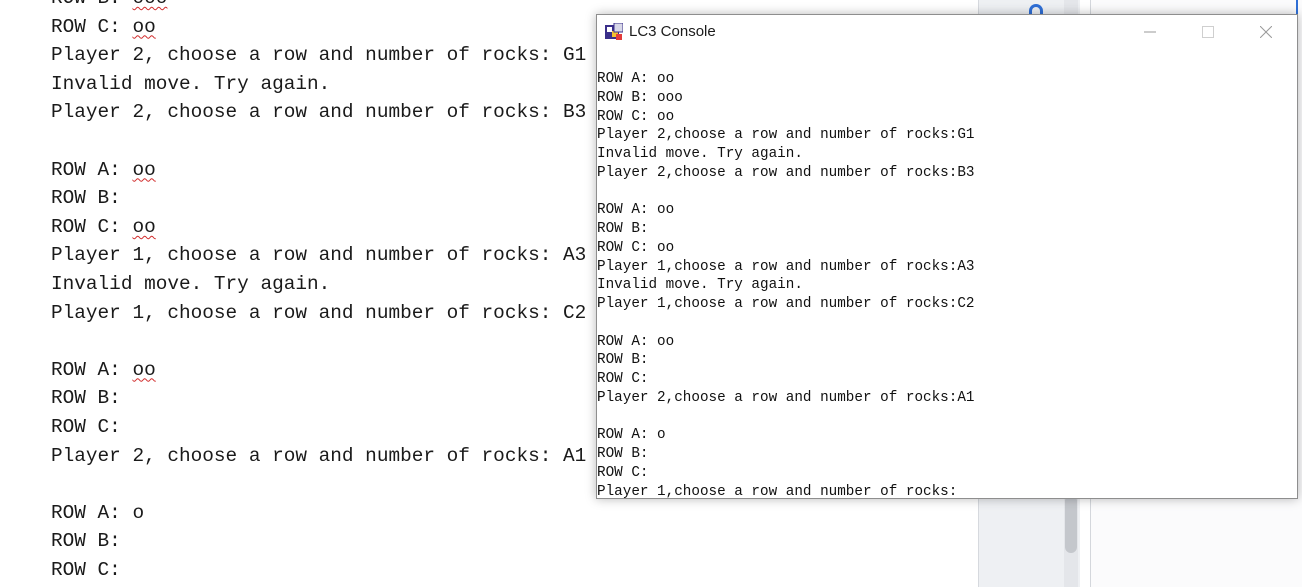 This screenshot has height=587, width=1302. I want to click on document-line-text: ROW A: o, so click(98, 512).